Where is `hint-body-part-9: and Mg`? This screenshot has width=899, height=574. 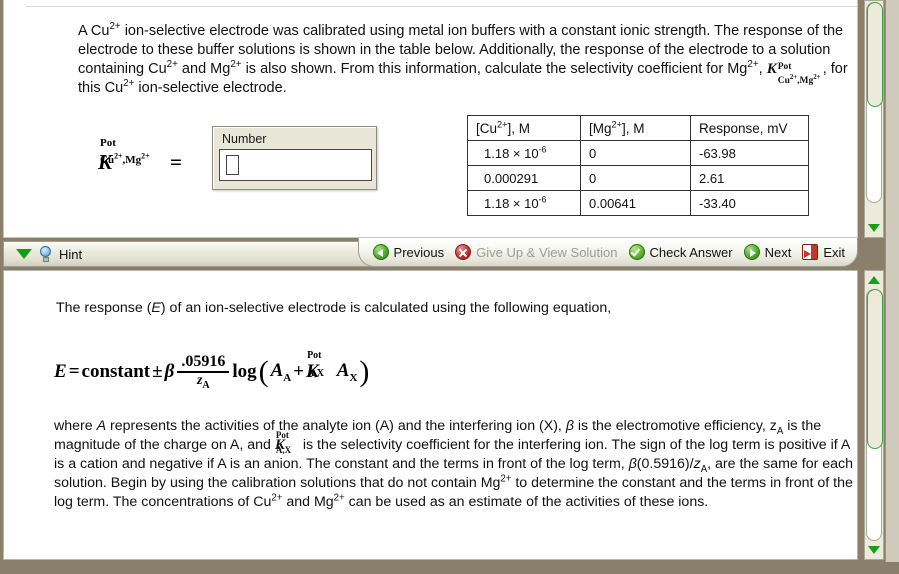
hint-body-part-9: and Mg is located at coordinates (308, 502).